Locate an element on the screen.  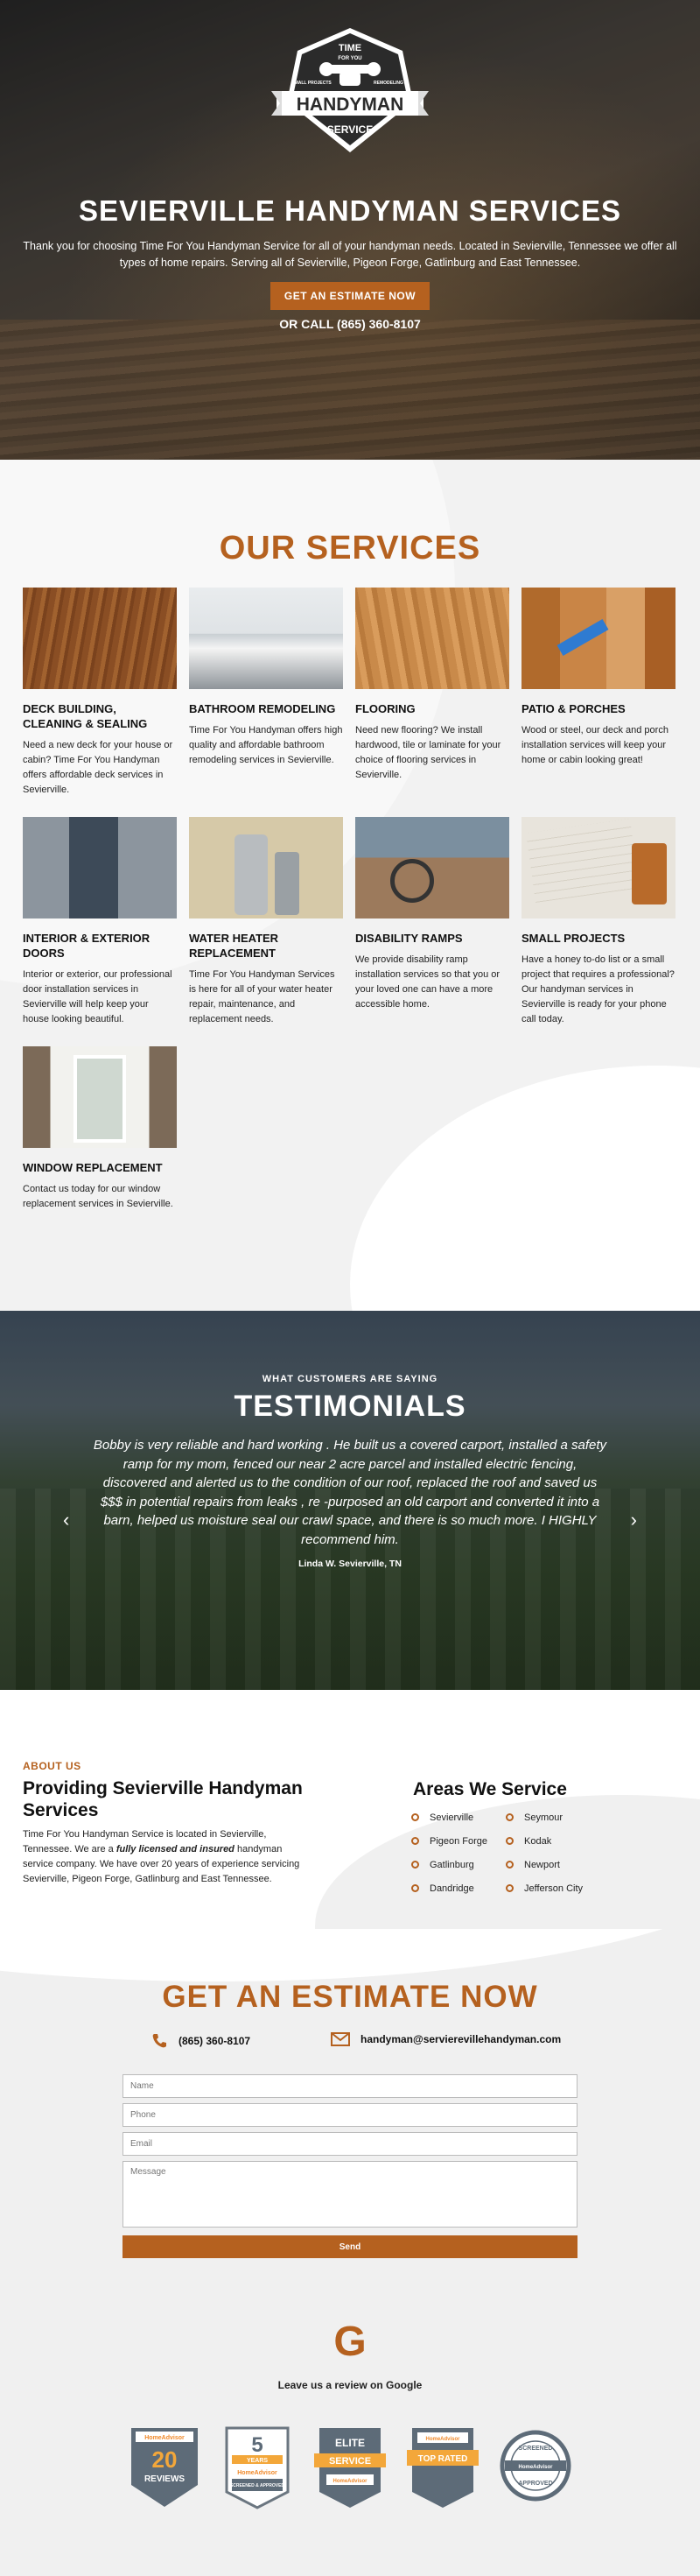
homeadvisor-elite-badge: ELITE SERVICE HomeAdvisor is located at coordinates (350, 2468).